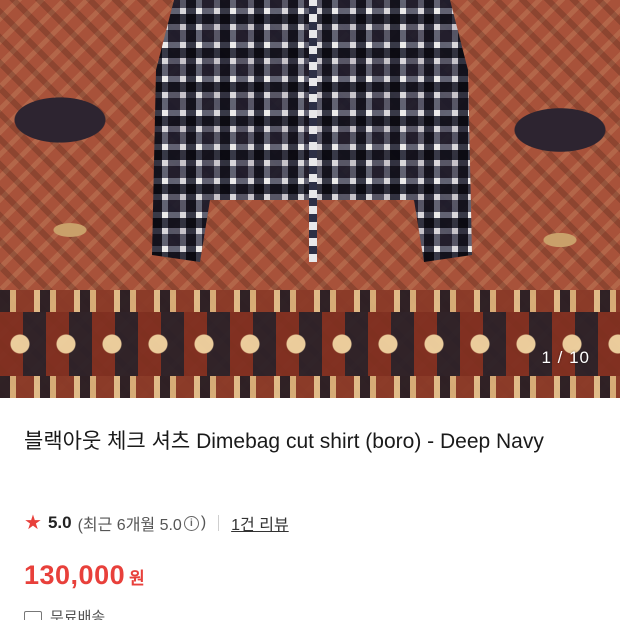 This screenshot has width=620, height=620. What do you see at coordinates (129, 525) in the screenshot?
I see `rating-recent-text: (최근 6개월 5.0` at bounding box center [129, 525].